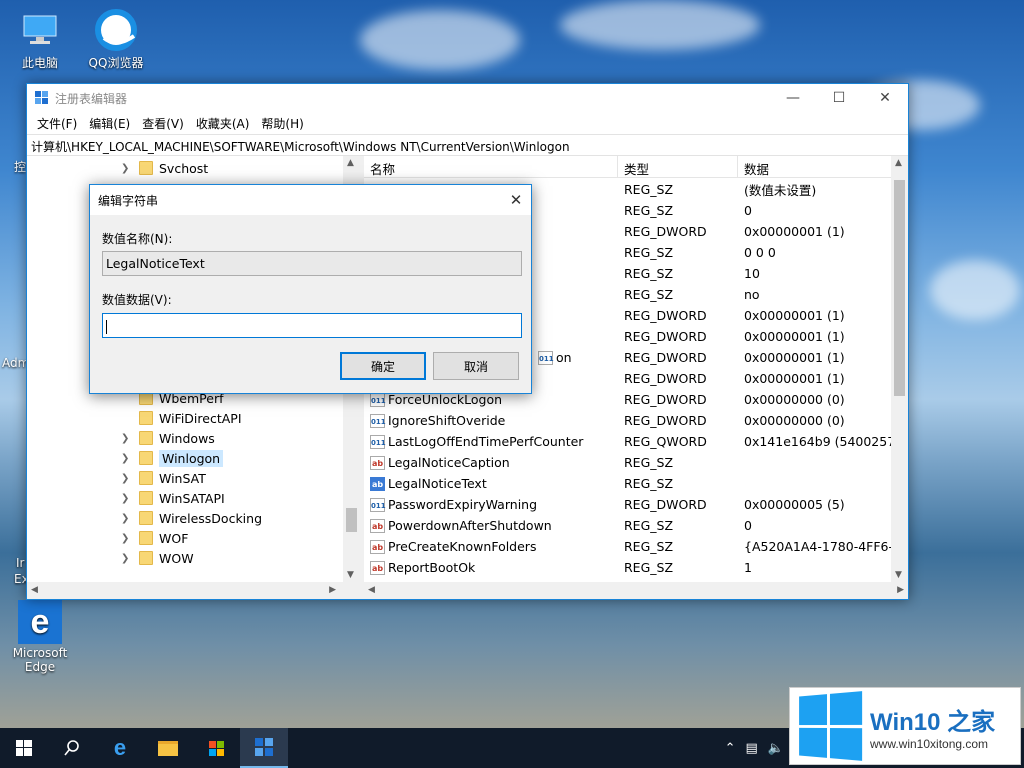 The image size is (1024, 768). What do you see at coordinates (137, 300) in the screenshot?
I see `value-data-label: 数值数据(V):` at bounding box center [137, 300].